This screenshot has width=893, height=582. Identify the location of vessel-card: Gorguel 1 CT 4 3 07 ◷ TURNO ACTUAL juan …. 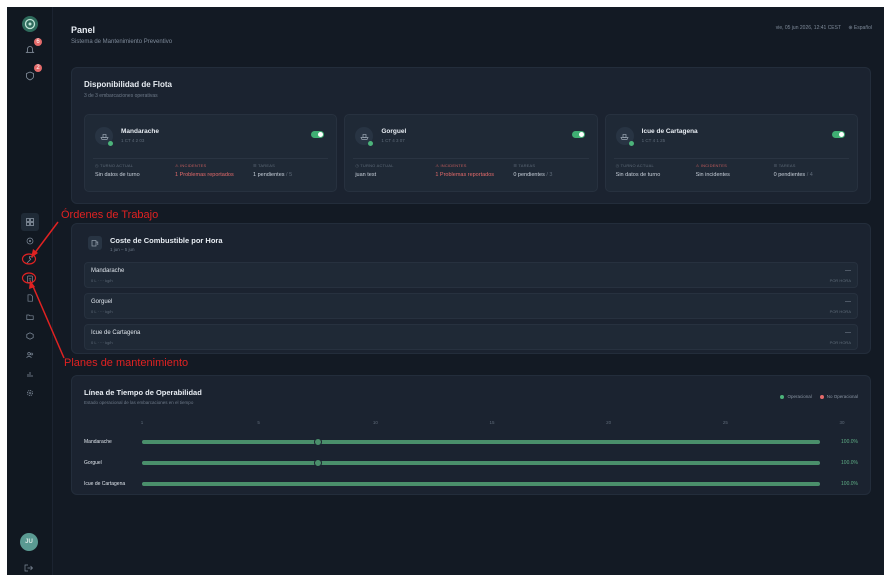
(471, 153).